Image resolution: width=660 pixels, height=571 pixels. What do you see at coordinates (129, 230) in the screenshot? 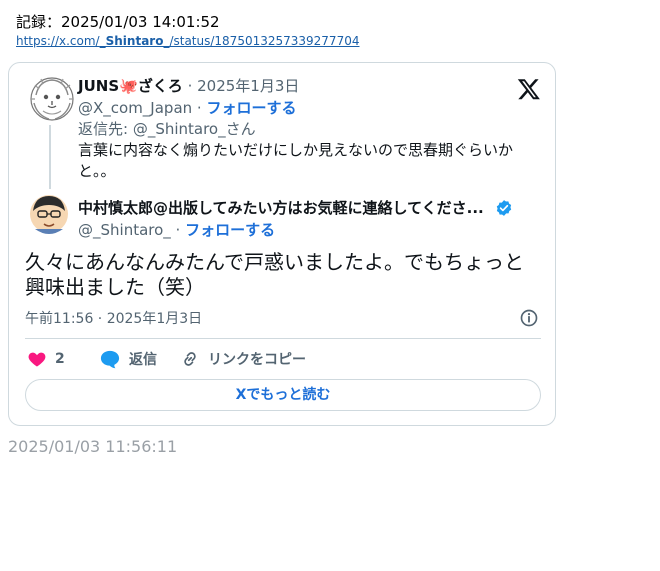
I see `main-author-handle: @_Shintaro_ ·` at bounding box center [129, 230].